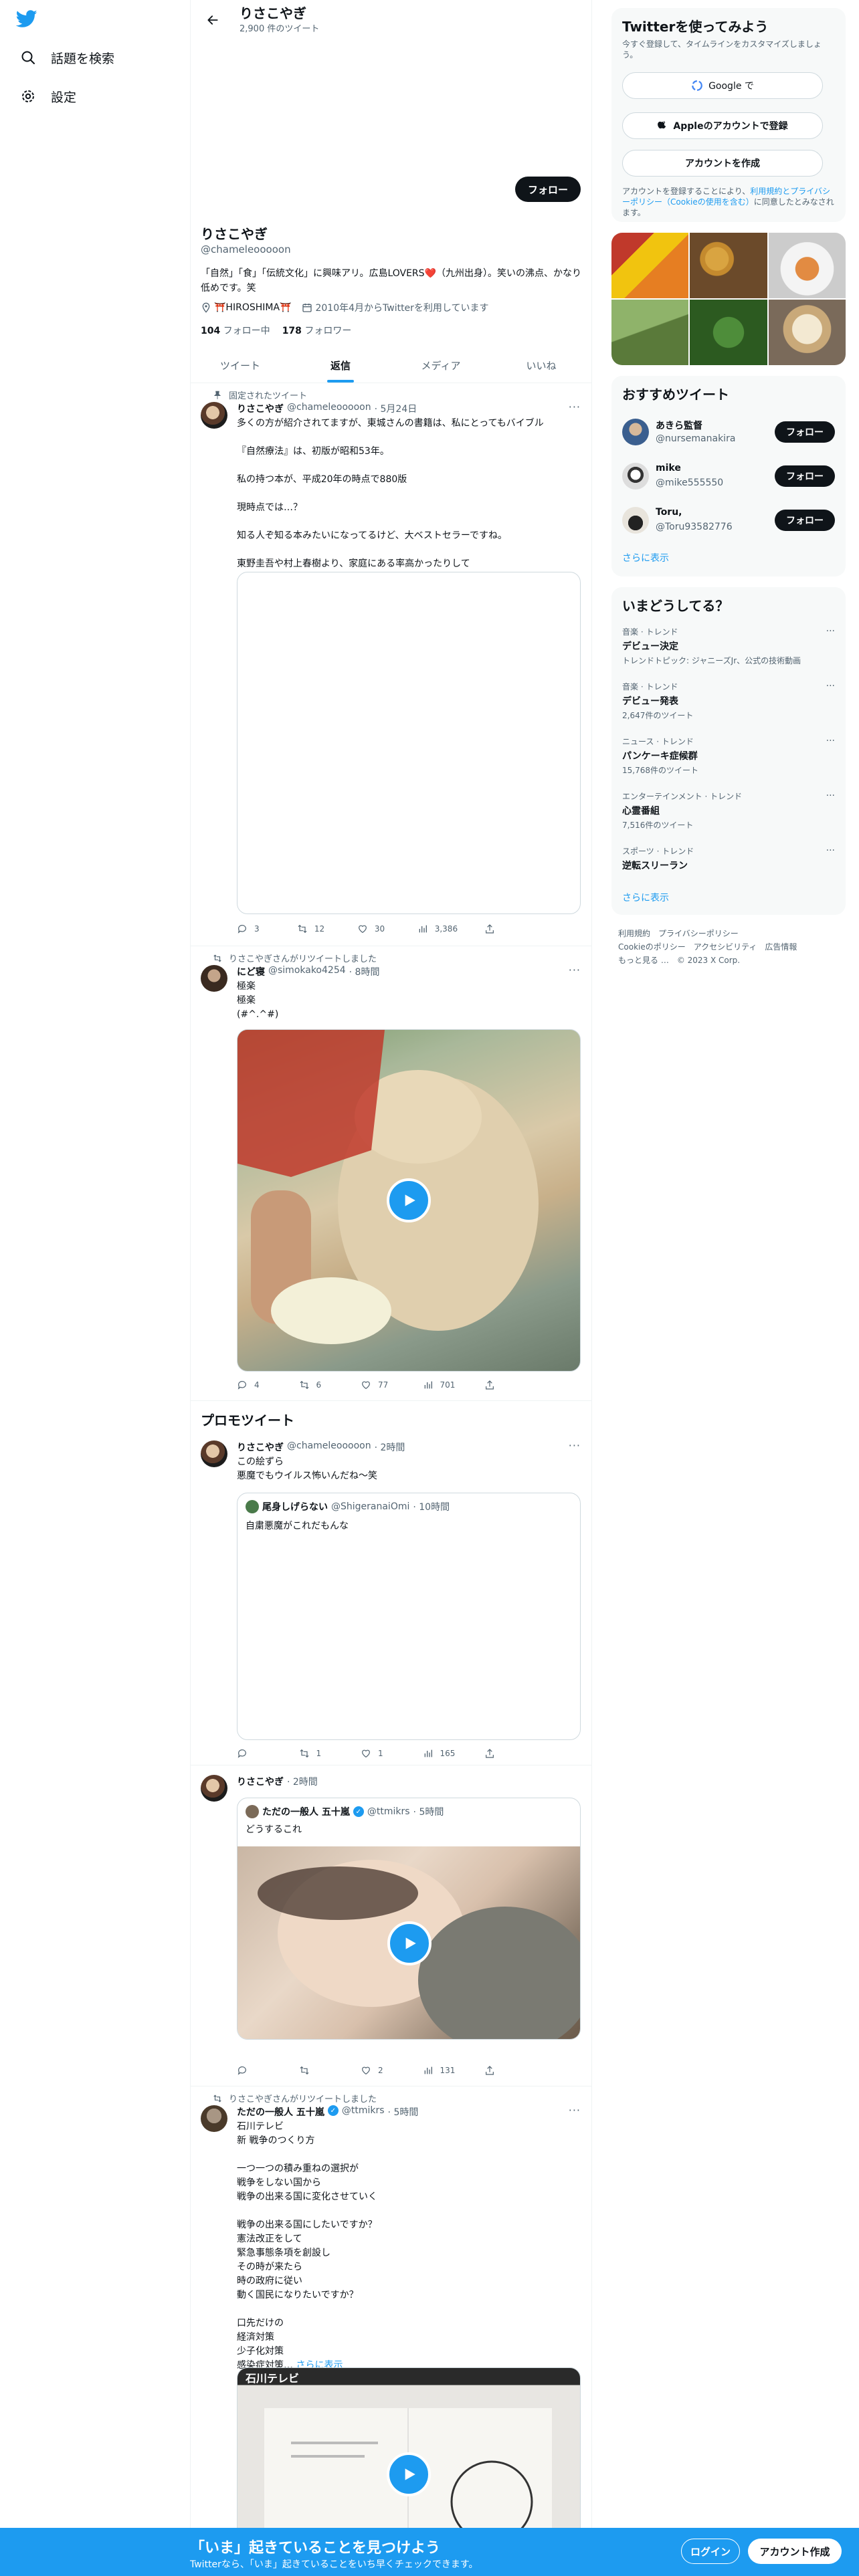 Image resolution: width=859 pixels, height=2576 pixels. Describe the element at coordinates (30, 21) in the screenshot. I see `twitter-bird-icon` at that location.